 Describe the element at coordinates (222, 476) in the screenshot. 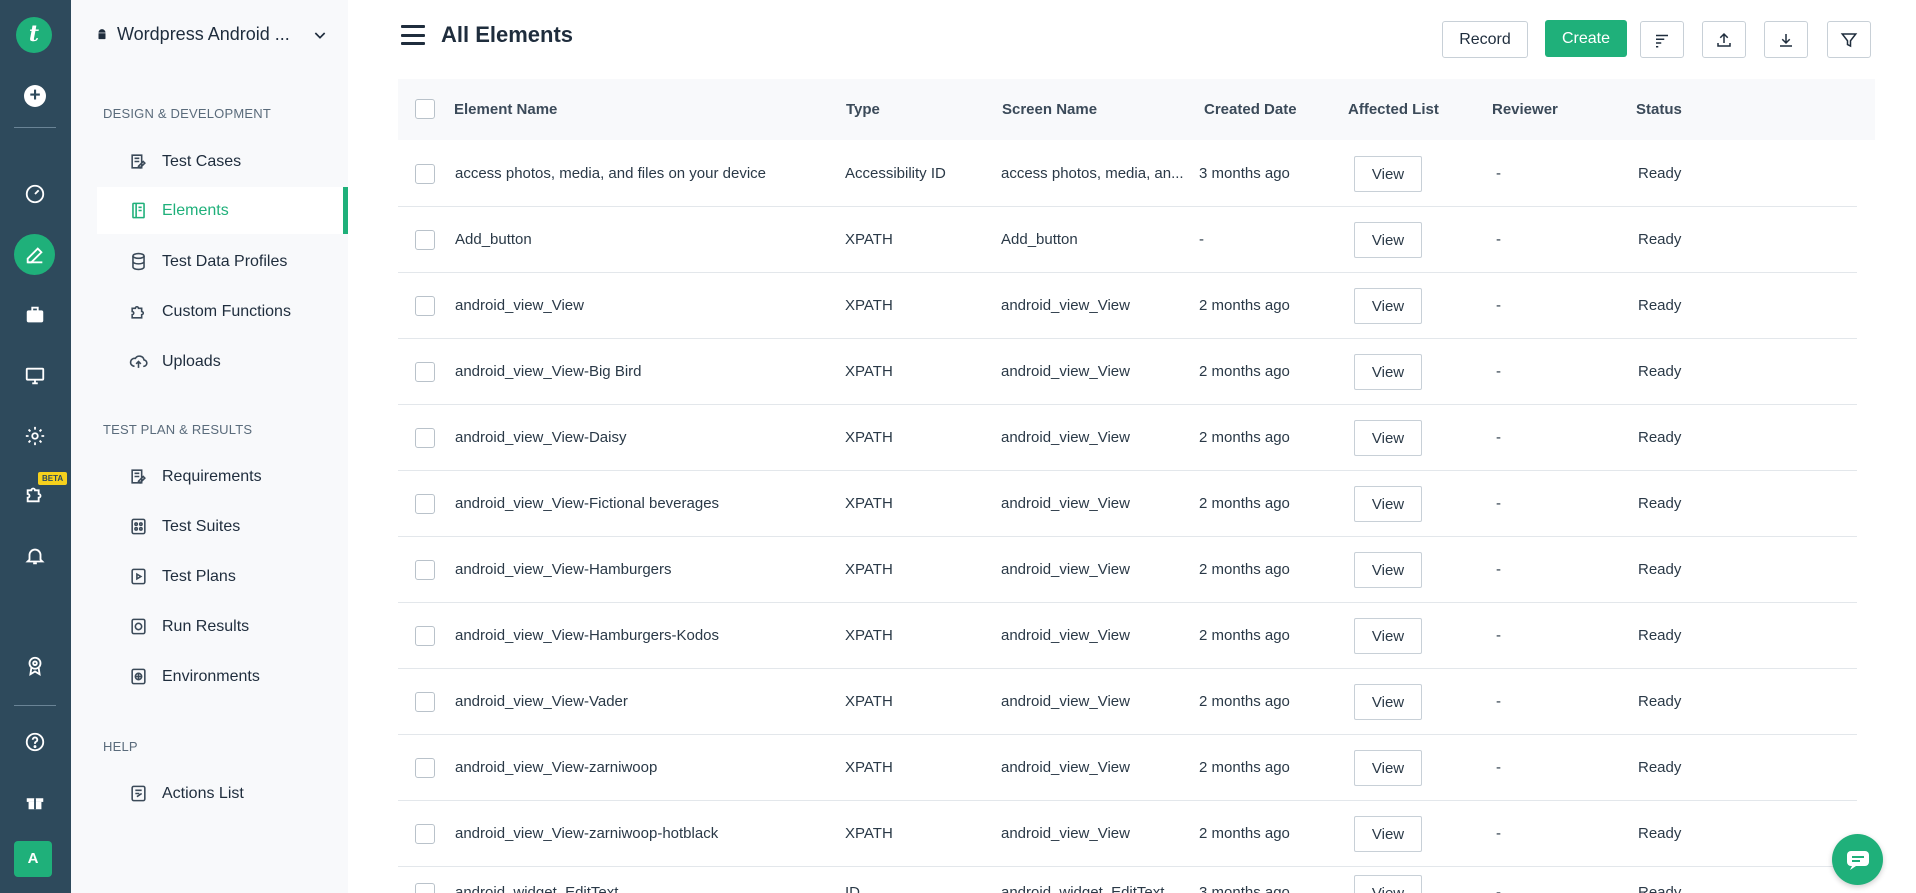

I see `sidebar-item-requirements: Requirements` at that location.